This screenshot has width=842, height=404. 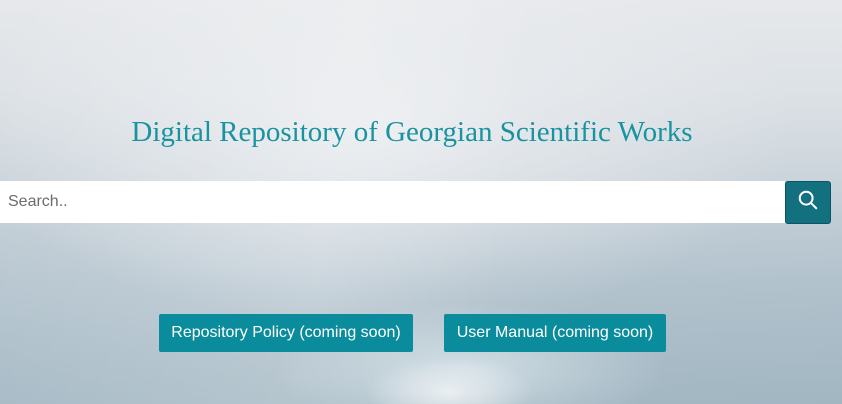 What do you see at coordinates (555, 333) in the screenshot?
I see `user-manual-button: User Manual (coming soon)` at bounding box center [555, 333].